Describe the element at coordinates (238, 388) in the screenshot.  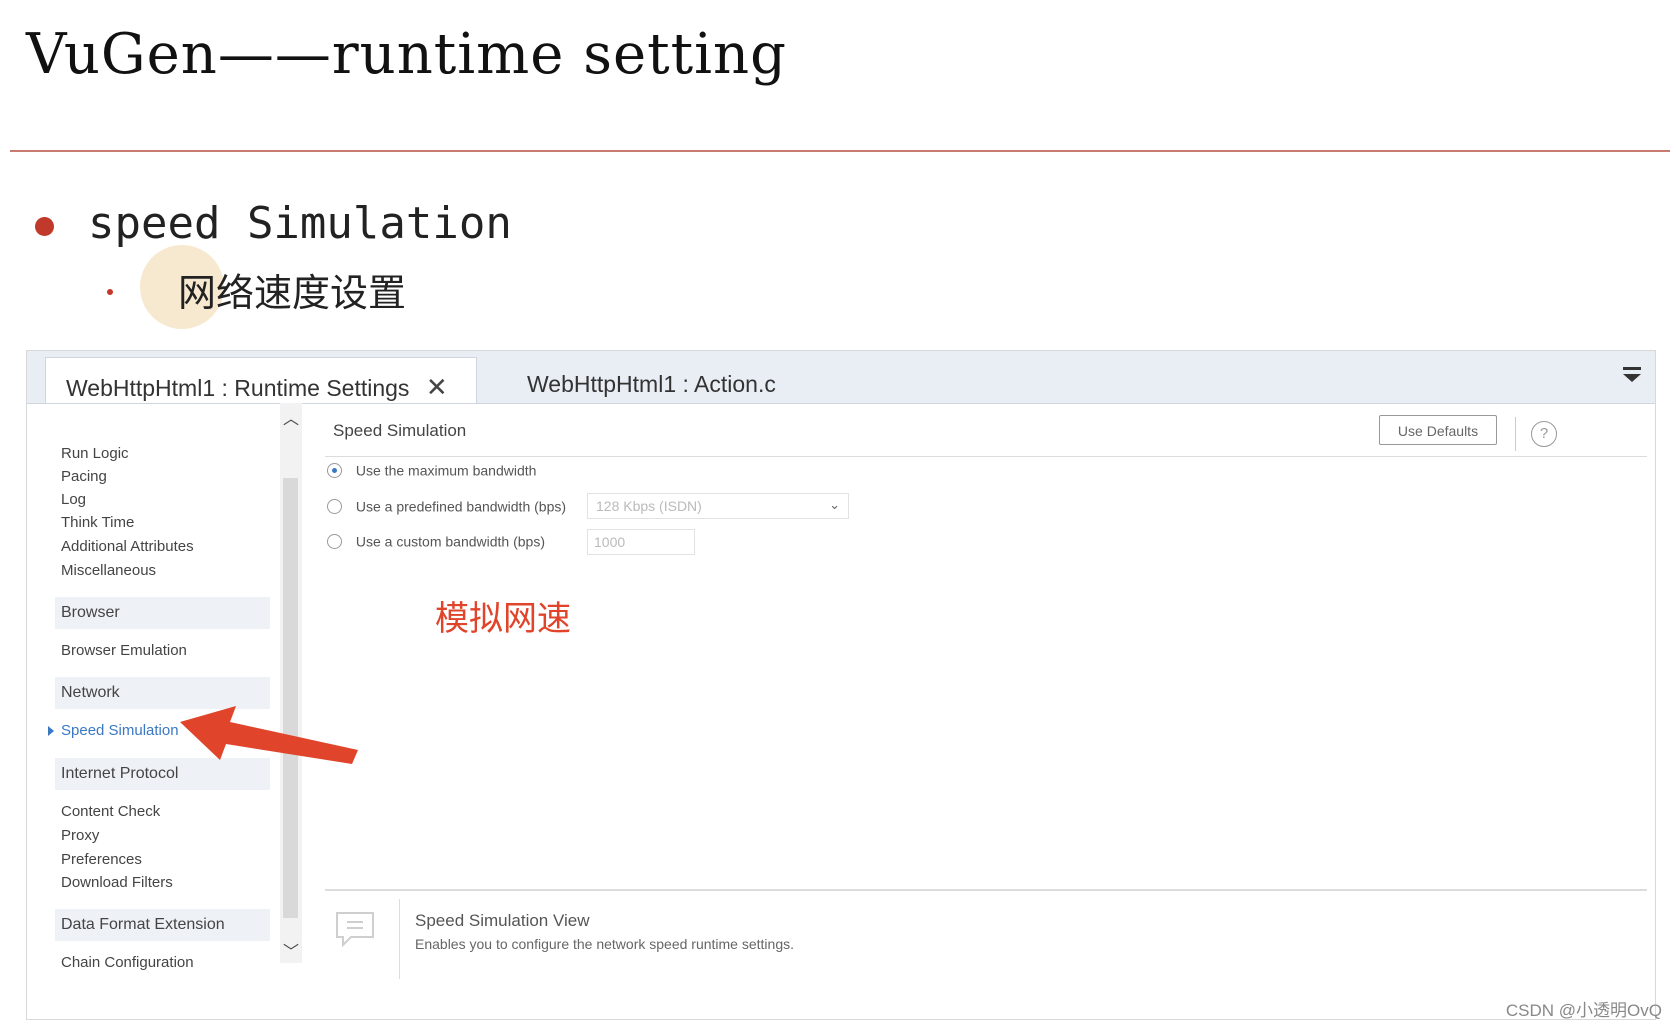
I see `tab-runtime-settings-label: WebHttpHtml1 : Runtime Settings` at that location.